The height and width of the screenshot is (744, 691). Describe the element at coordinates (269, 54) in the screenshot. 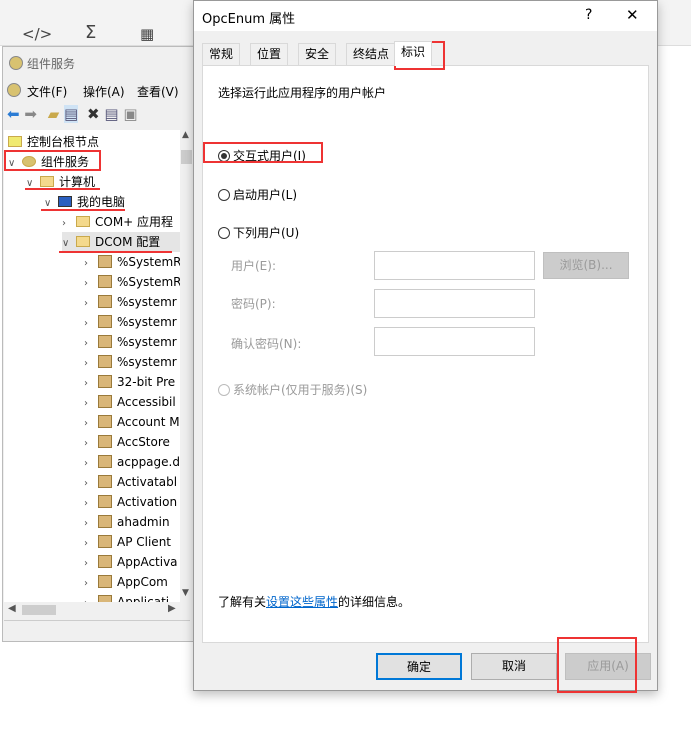

I see `tab-location: 位置` at that location.